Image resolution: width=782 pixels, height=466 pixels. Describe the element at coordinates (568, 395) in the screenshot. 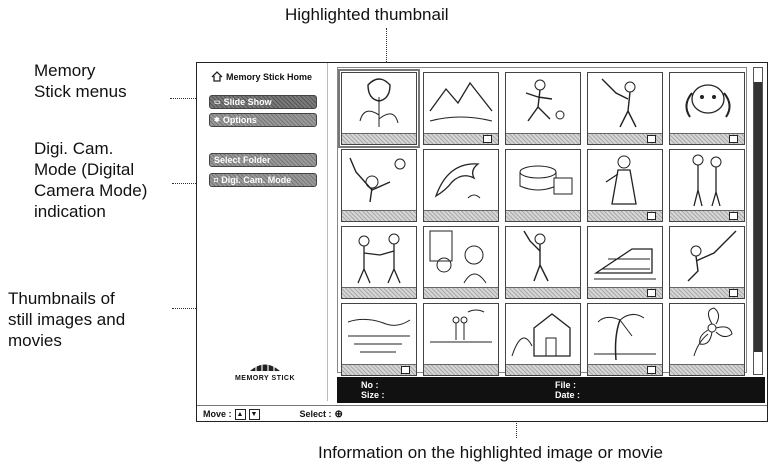

I see `info-date: Date :` at that location.